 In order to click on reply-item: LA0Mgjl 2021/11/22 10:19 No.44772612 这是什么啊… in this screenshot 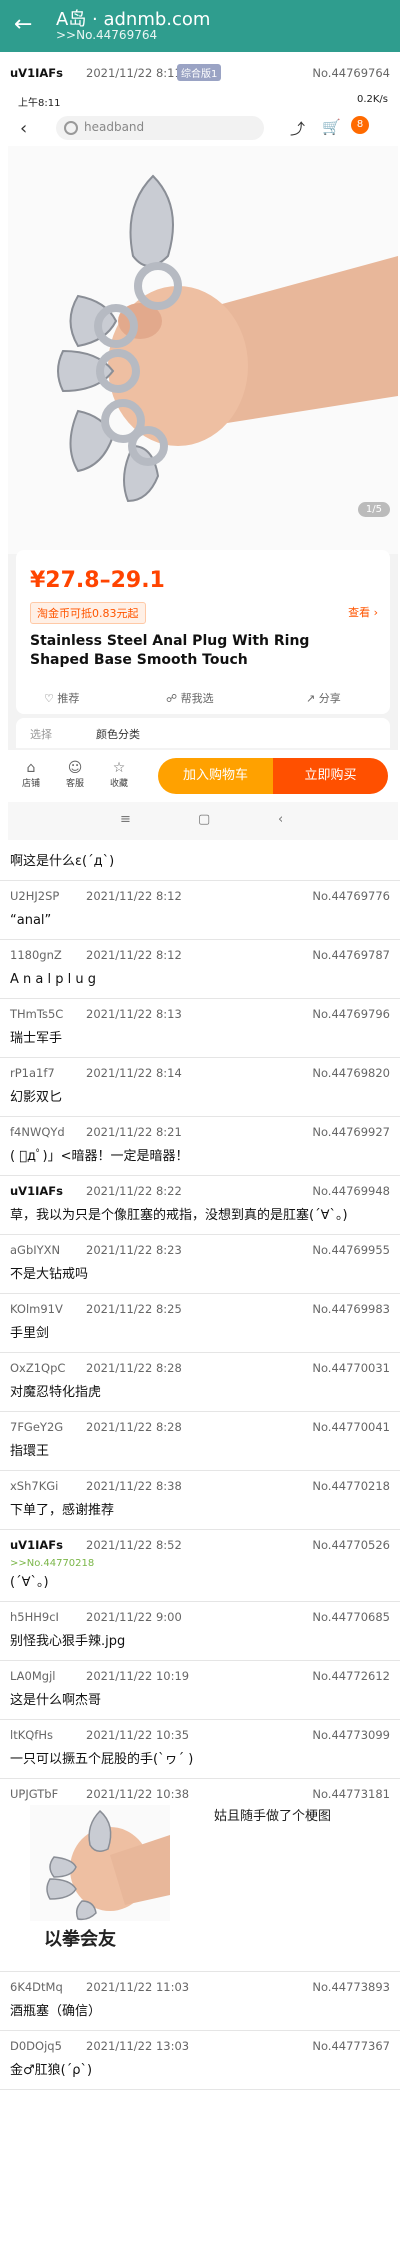, I will do `click(200, 1690)`.